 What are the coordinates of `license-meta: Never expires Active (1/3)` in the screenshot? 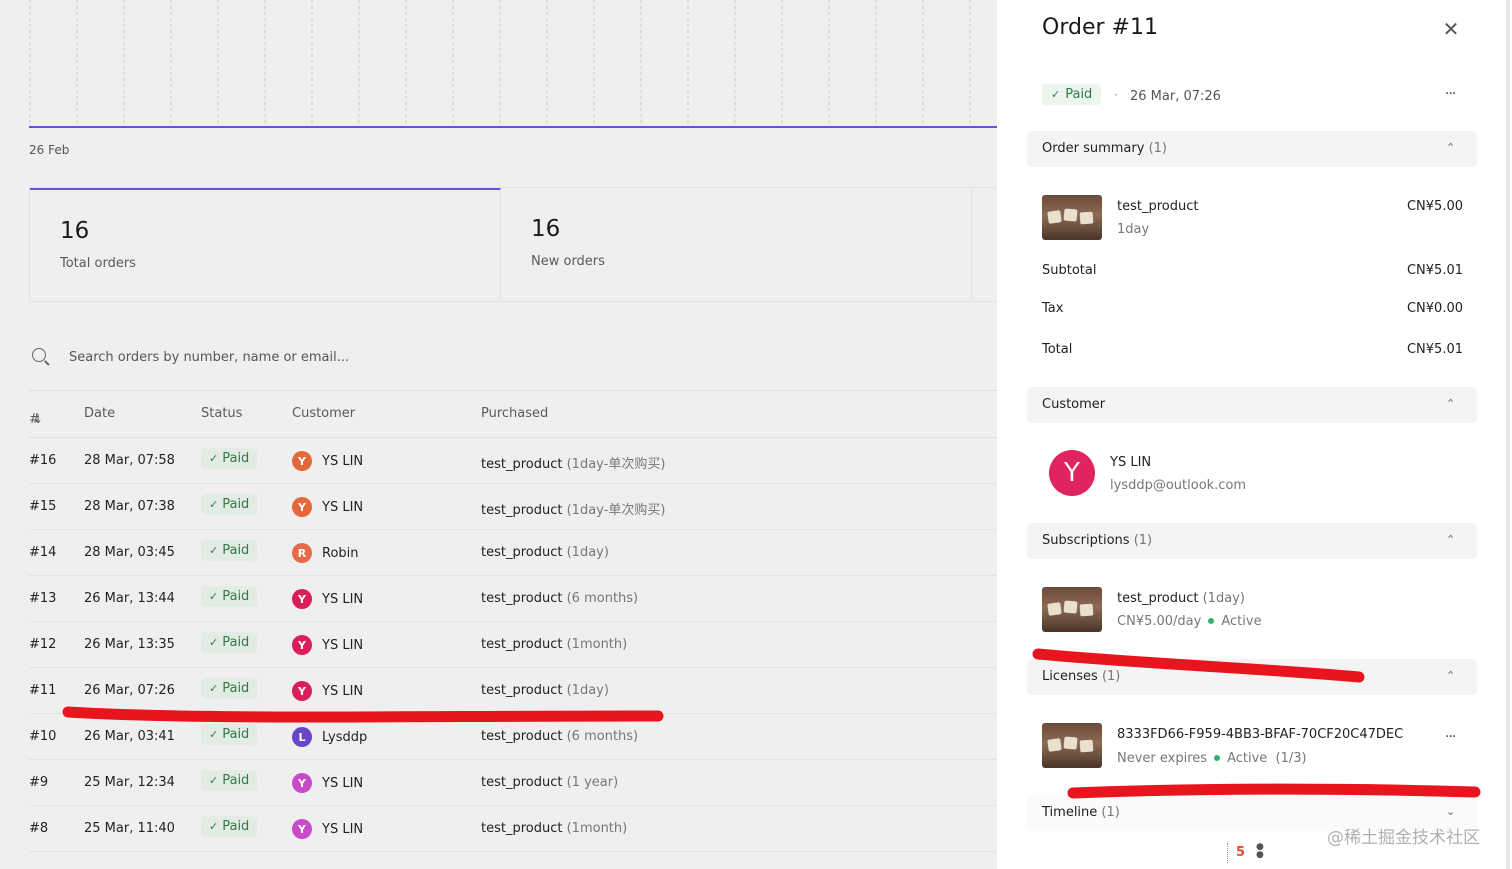 It's located at (1212, 758).